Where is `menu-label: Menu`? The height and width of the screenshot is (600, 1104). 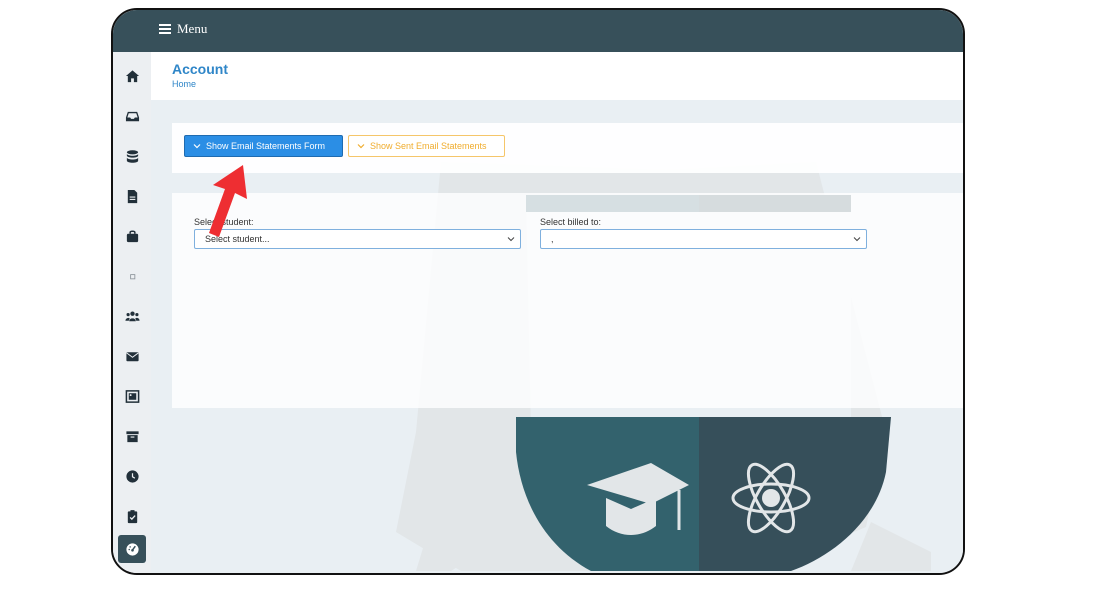
menu-label: Menu is located at coordinates (192, 28).